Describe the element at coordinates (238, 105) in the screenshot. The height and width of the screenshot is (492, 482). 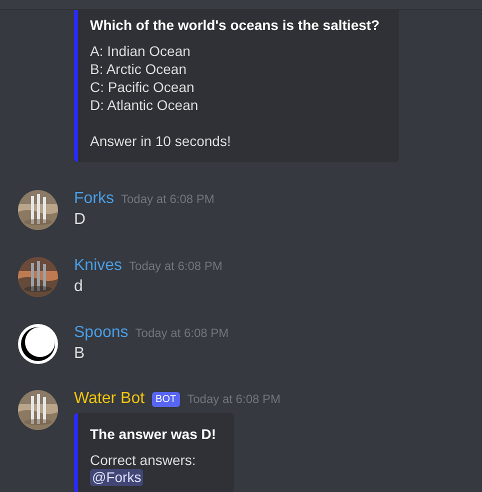
I see `answer-option: D: Atlantic Ocean` at that location.